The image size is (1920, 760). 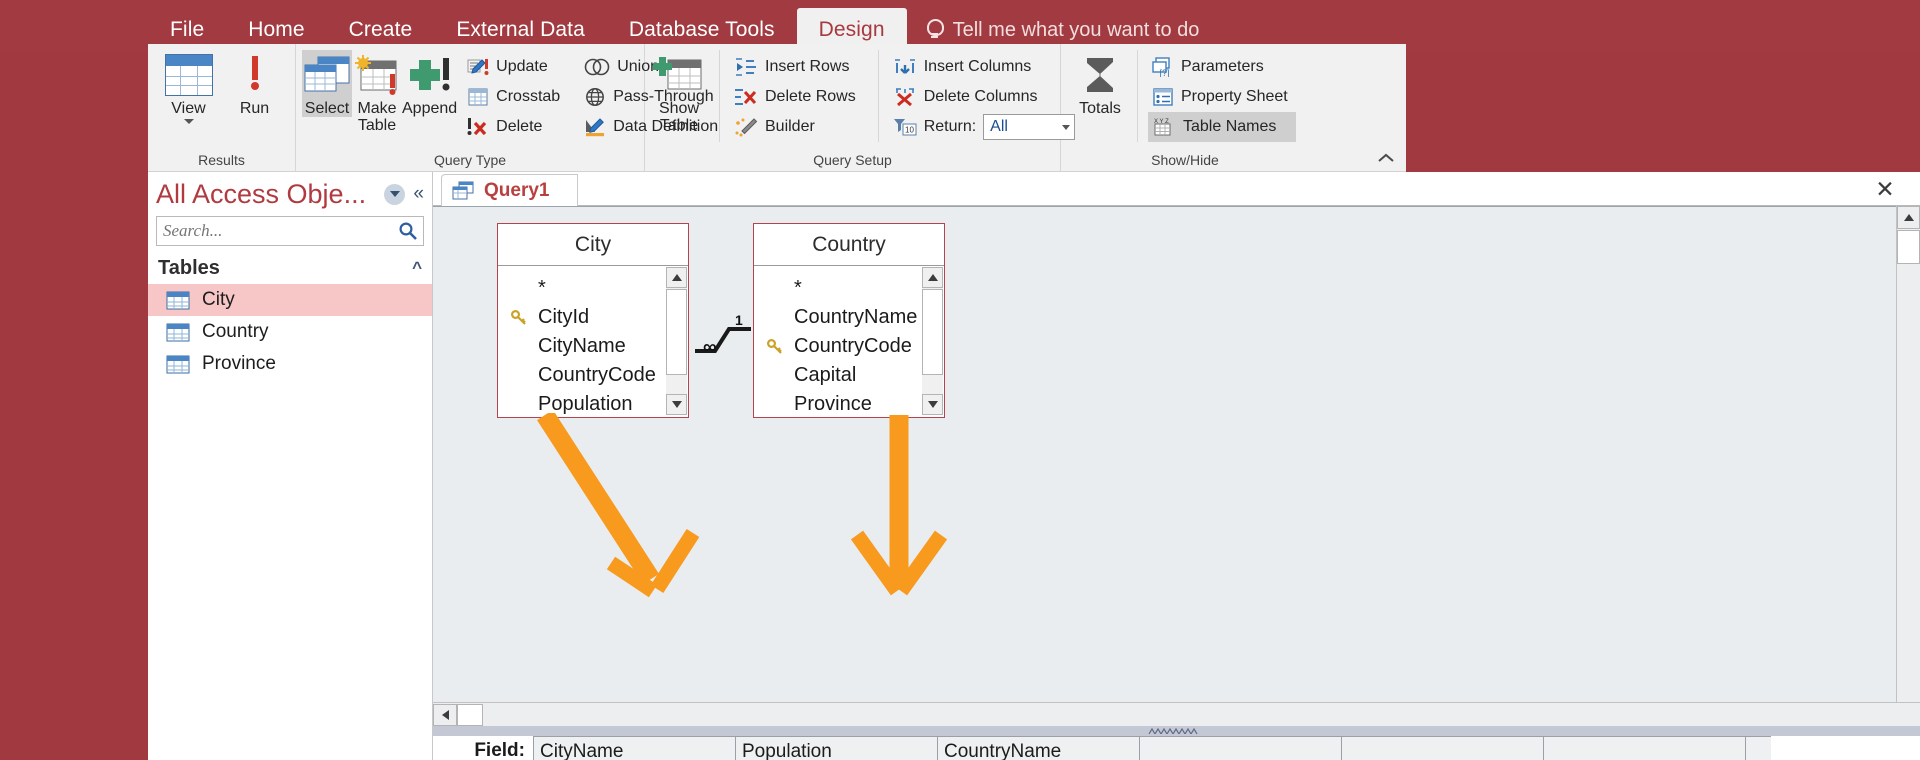 I want to click on query-field-label: CountryName, so click(x=856, y=317).